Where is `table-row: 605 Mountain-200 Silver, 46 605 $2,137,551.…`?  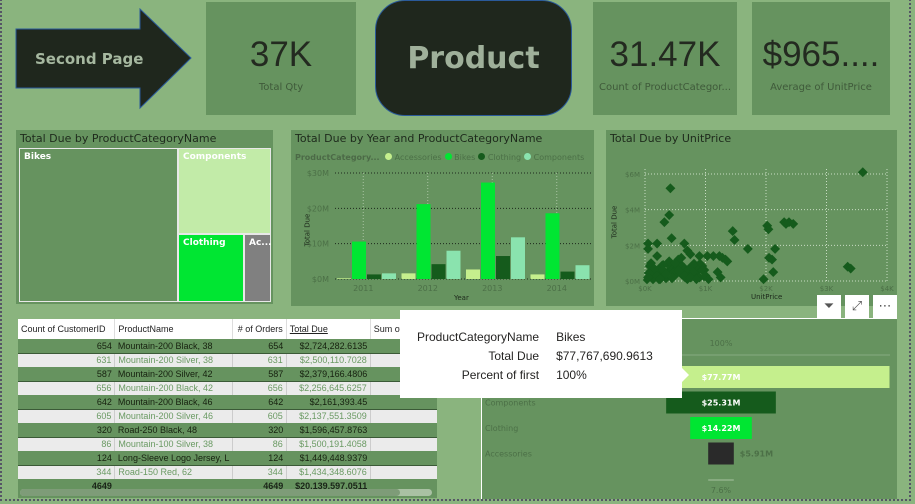 table-row: 605 Mountain-200 Silver, 46 605 $2,137,551.… is located at coordinates (227, 416).